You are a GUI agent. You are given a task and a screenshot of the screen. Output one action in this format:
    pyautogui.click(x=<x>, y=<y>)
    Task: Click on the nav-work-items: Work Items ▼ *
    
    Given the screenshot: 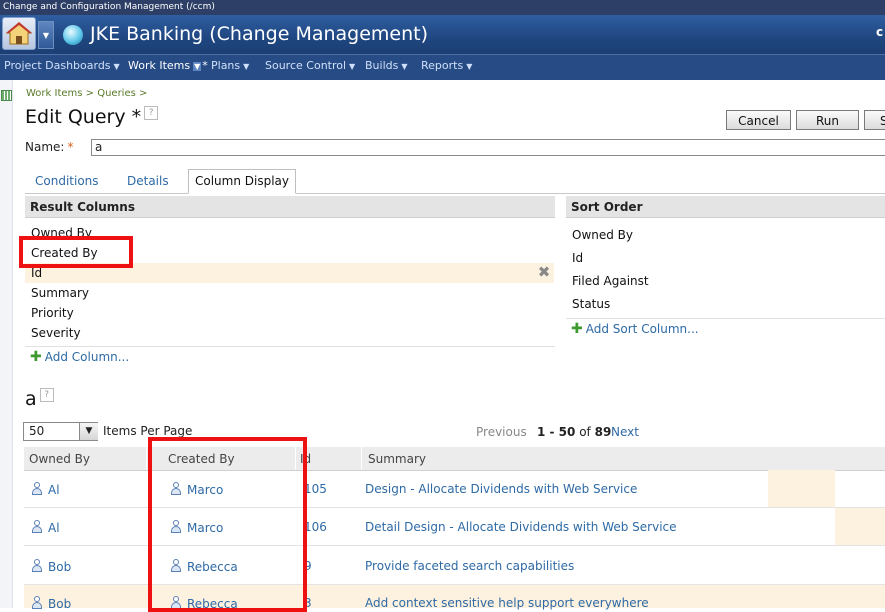 What is the action you would take?
    pyautogui.click(x=168, y=65)
    